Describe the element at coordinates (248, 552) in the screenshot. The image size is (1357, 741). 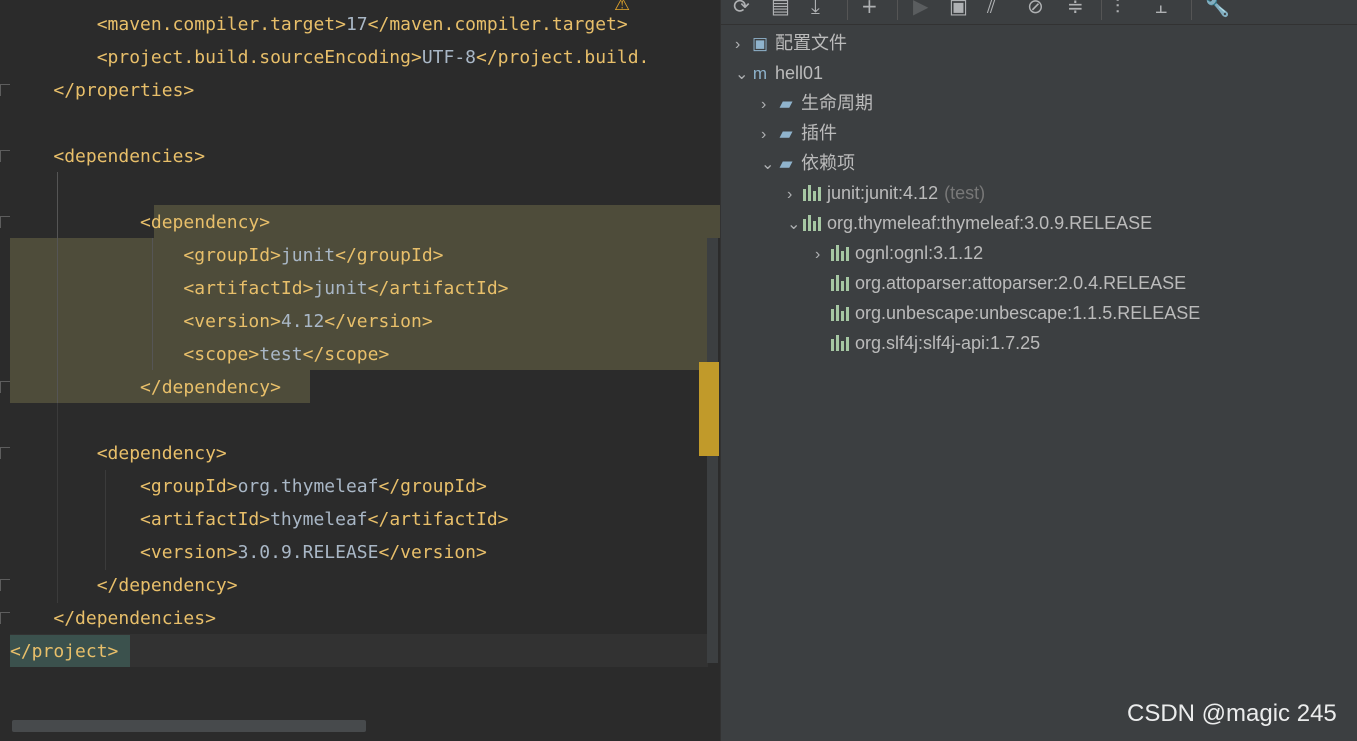
I see `code-line: <version>3.0.9.RELEASE</version>` at that location.